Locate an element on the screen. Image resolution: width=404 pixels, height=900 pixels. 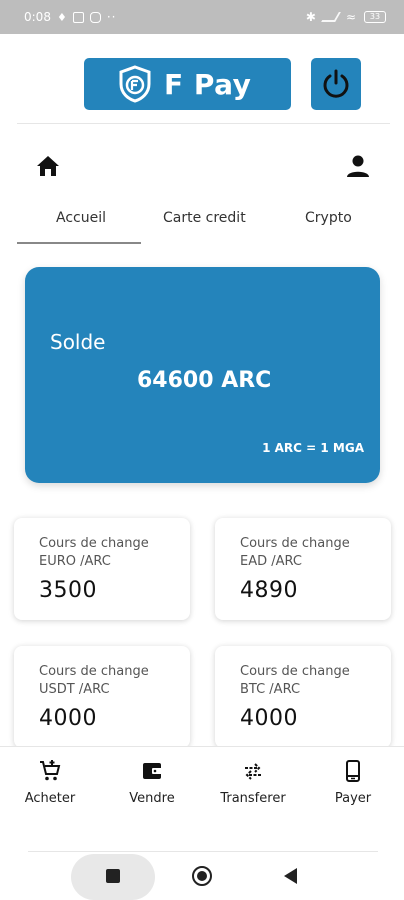
system-navigation-bar is located at coordinates (202, 876).